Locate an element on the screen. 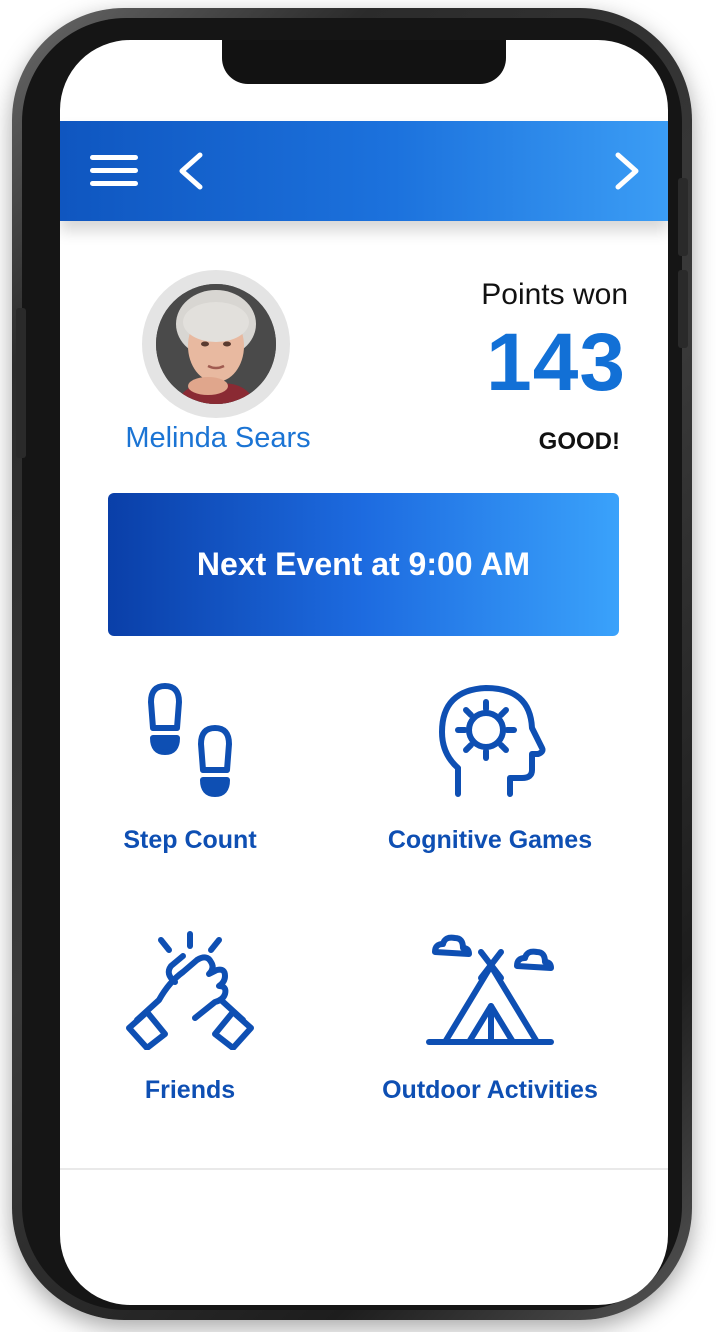 Image resolution: width=716 pixels, height=1332 pixels. phone-volume-down-button is located at coordinates (683, 309).